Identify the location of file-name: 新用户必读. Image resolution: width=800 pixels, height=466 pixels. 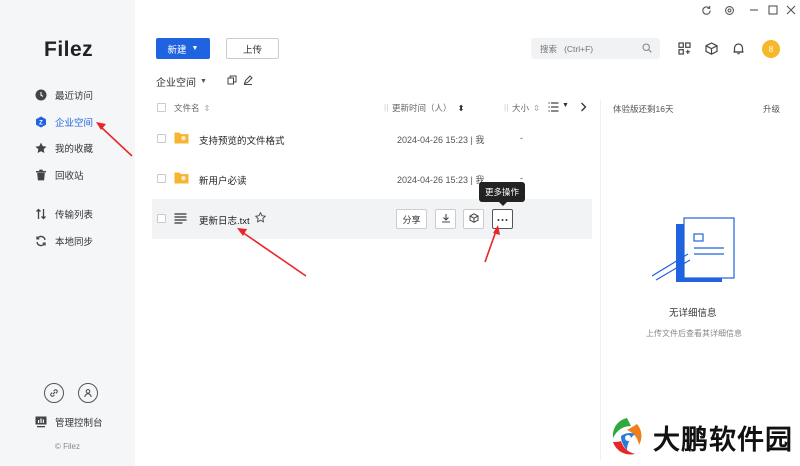
(223, 180).